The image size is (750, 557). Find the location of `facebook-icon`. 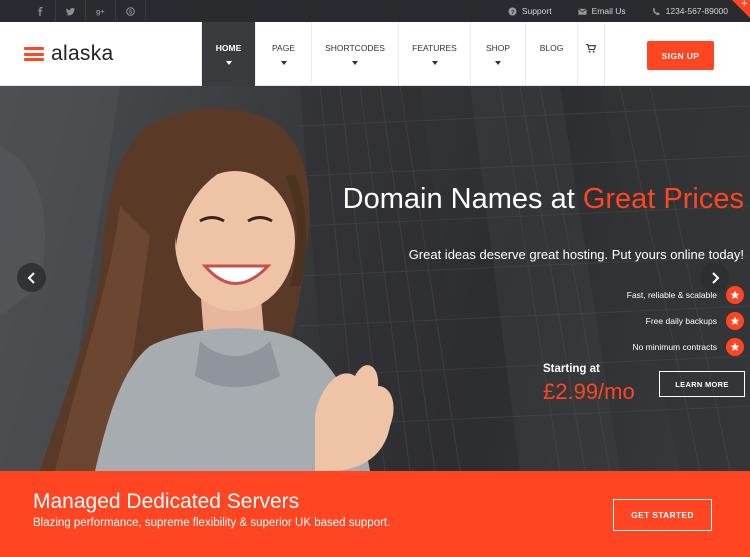

facebook-icon is located at coordinates (40, 11).